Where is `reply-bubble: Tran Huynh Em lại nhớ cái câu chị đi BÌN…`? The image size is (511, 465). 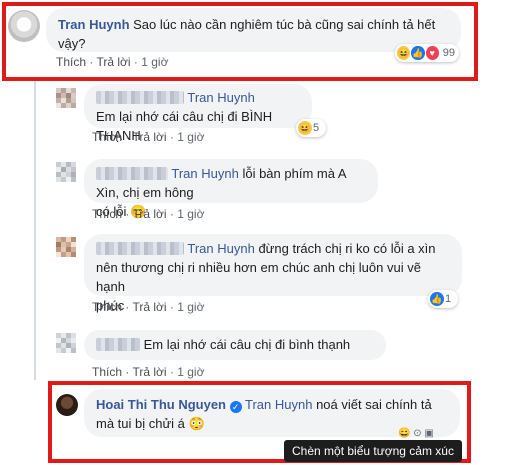
reply-bubble: Tran Huynh Em lại nhớ cái câu chị đi BÌN… is located at coordinates (198, 113).